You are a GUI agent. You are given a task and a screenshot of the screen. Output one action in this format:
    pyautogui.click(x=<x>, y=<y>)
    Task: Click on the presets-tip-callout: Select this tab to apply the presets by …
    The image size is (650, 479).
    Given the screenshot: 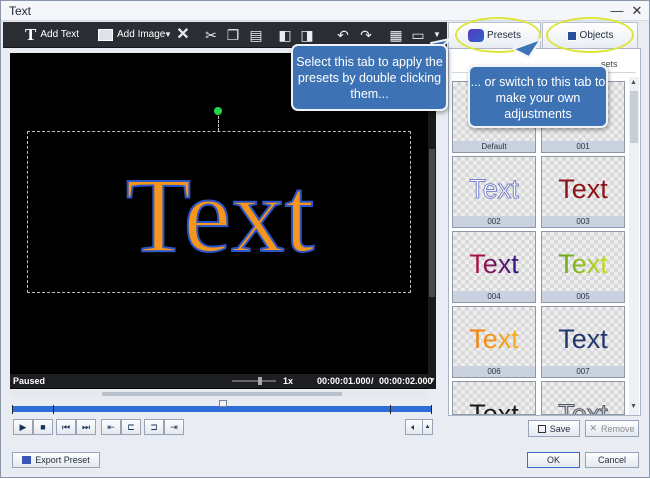 What is the action you would take?
    pyautogui.click(x=369, y=77)
    